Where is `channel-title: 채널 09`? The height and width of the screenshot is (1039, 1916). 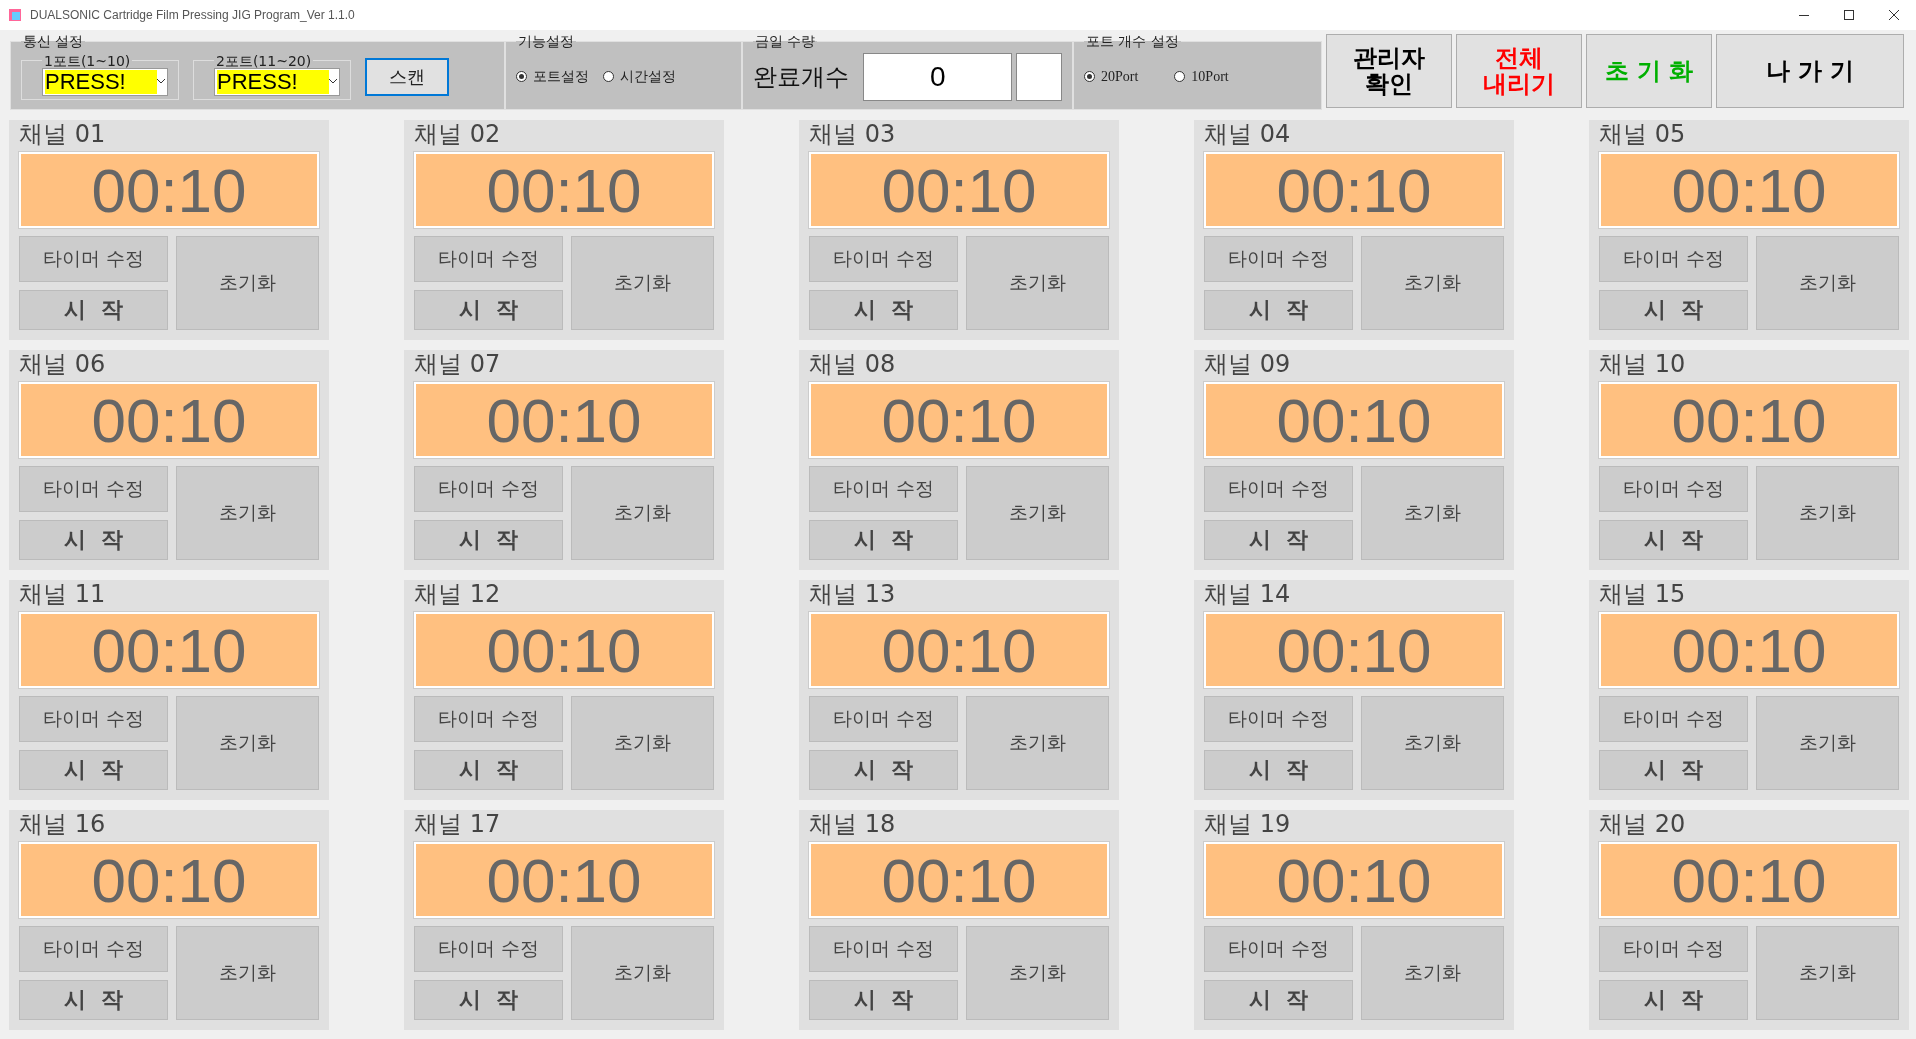
channel-title: 채널 09 is located at coordinates (1248, 364).